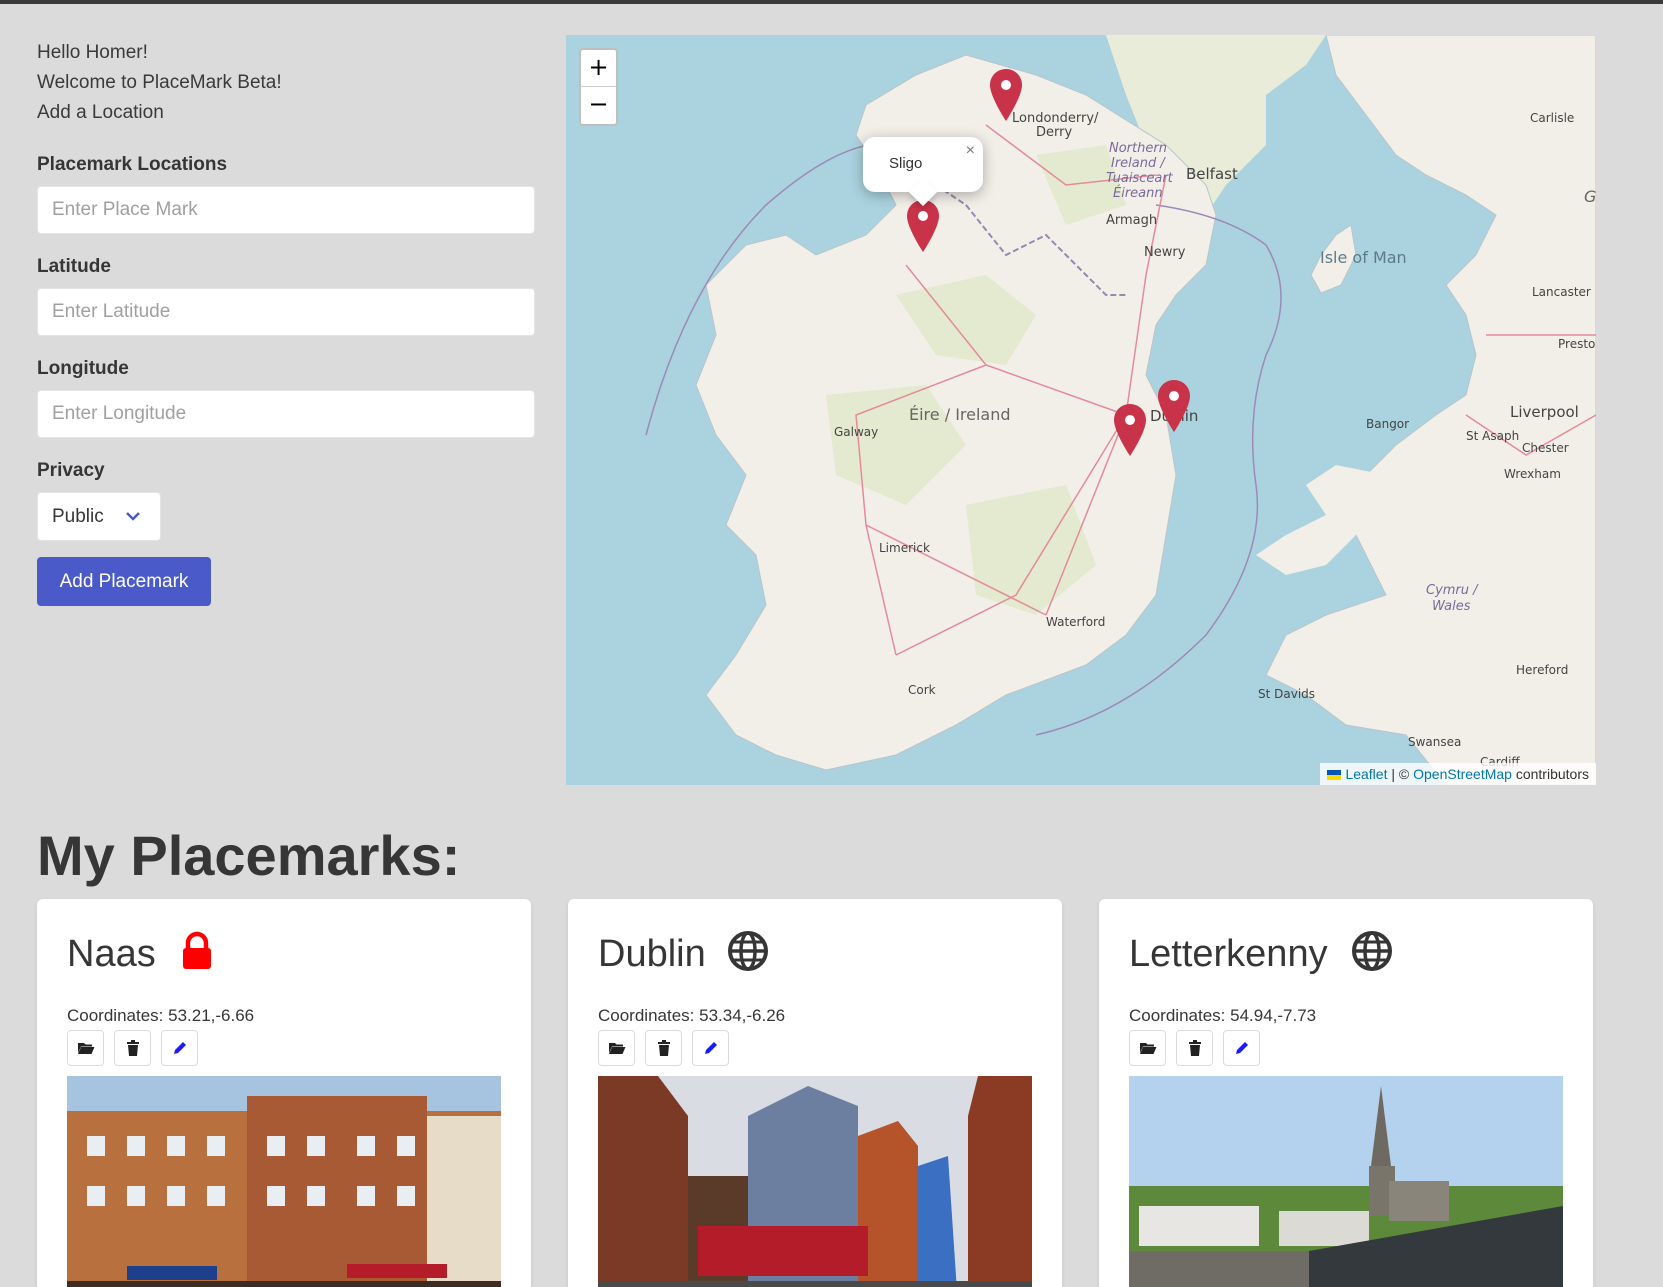  Describe the element at coordinates (1138, 148) in the screenshot. I see `map-label-northern-ireland-1: Northern` at that location.